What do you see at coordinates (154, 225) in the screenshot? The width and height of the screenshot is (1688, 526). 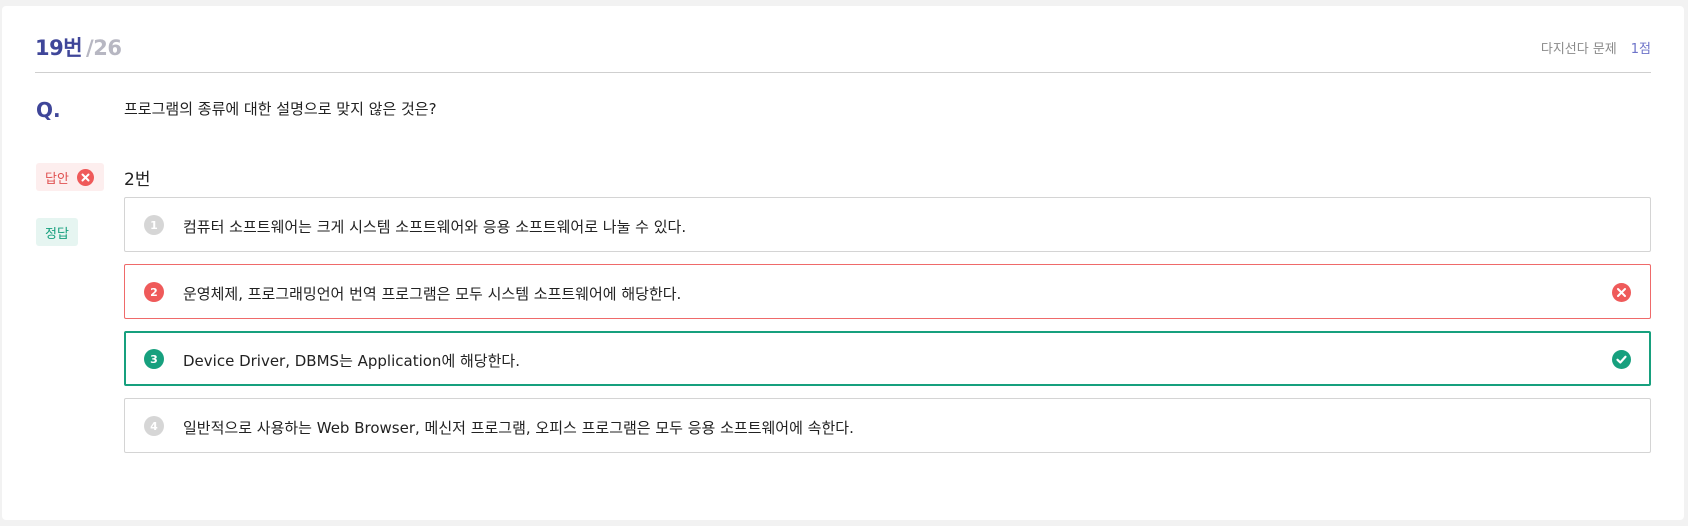 I see `option-number-badge: 1` at bounding box center [154, 225].